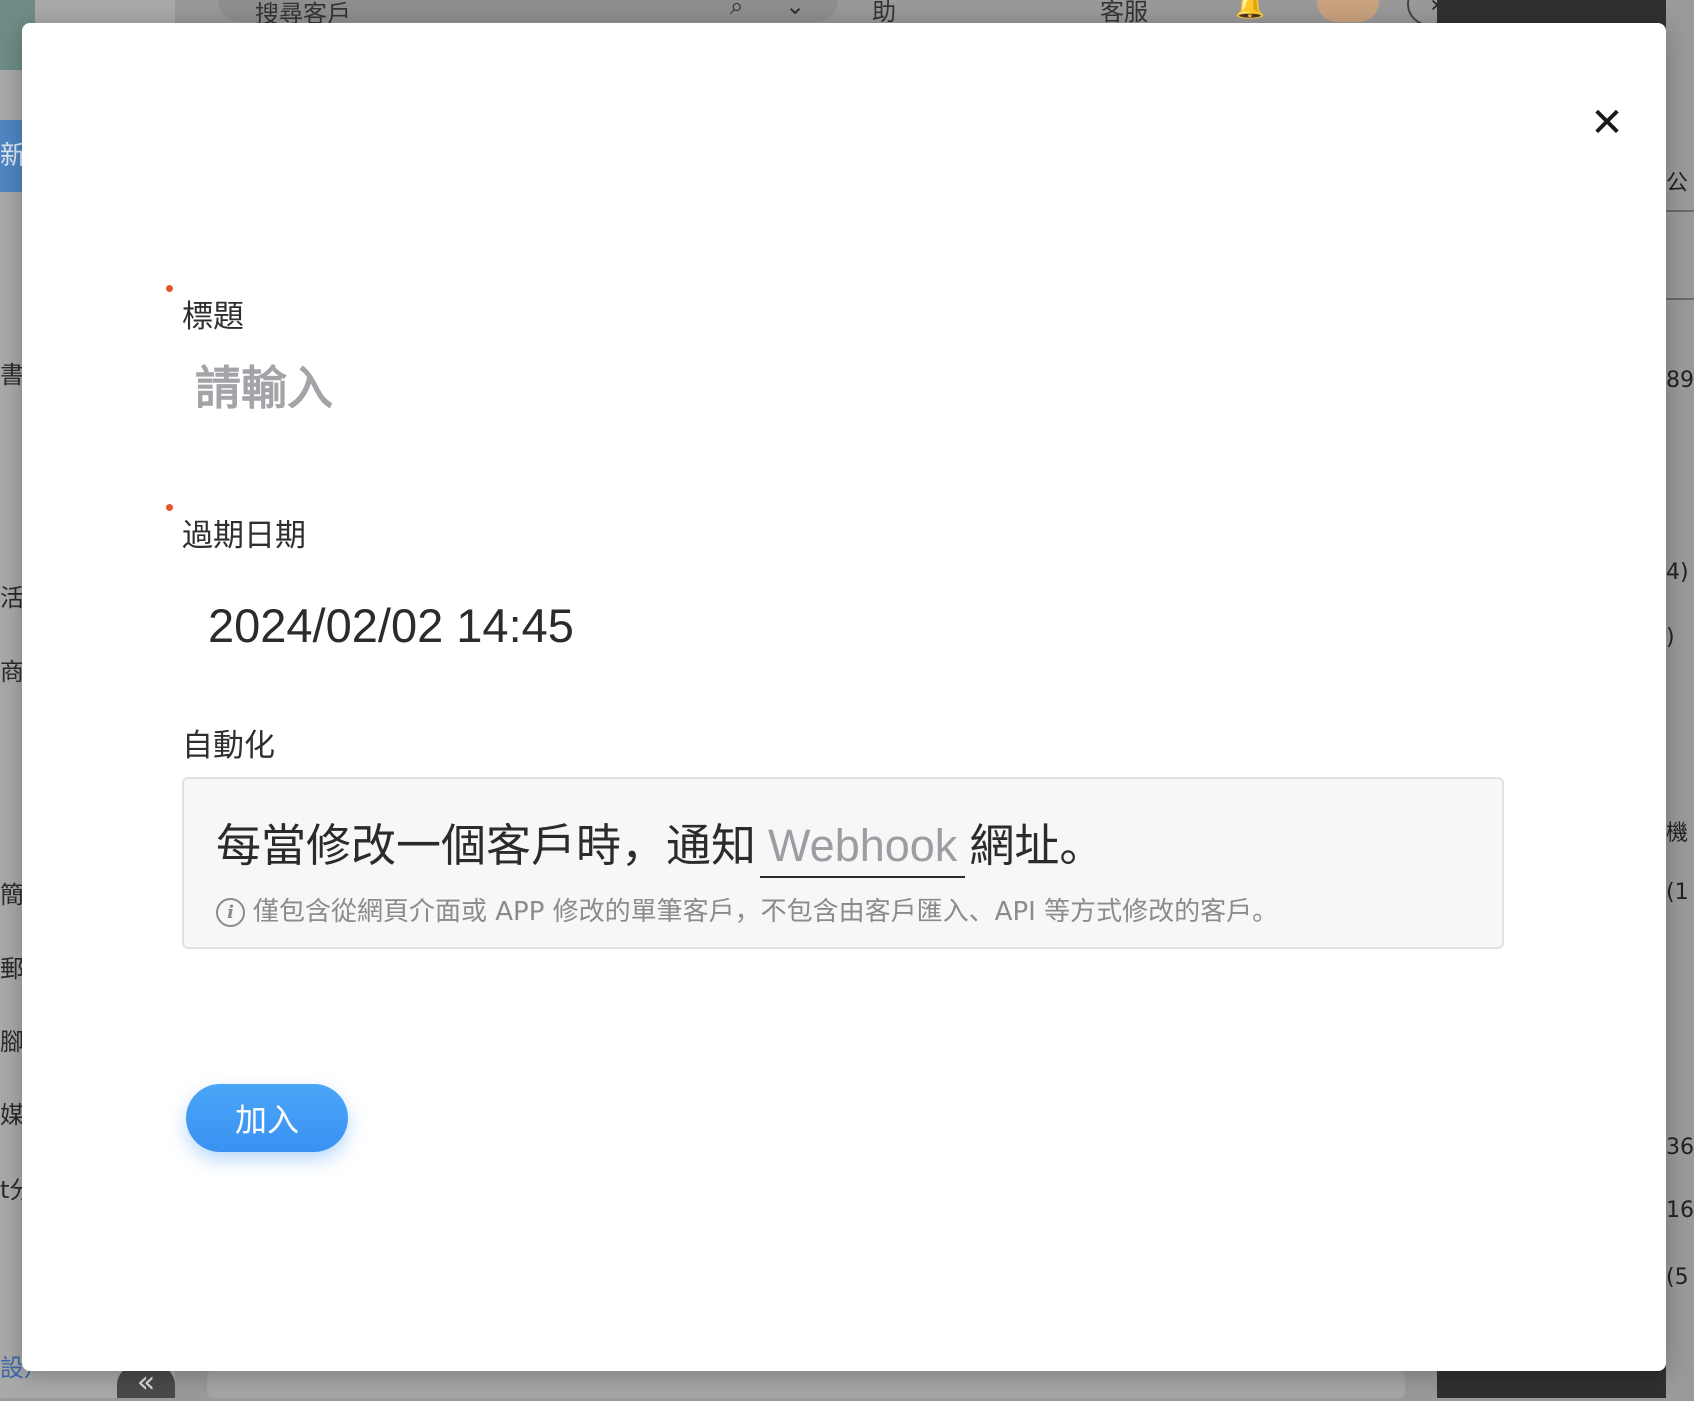  What do you see at coordinates (806, 1384) in the screenshot?
I see `background-bottom-bar` at bounding box center [806, 1384].